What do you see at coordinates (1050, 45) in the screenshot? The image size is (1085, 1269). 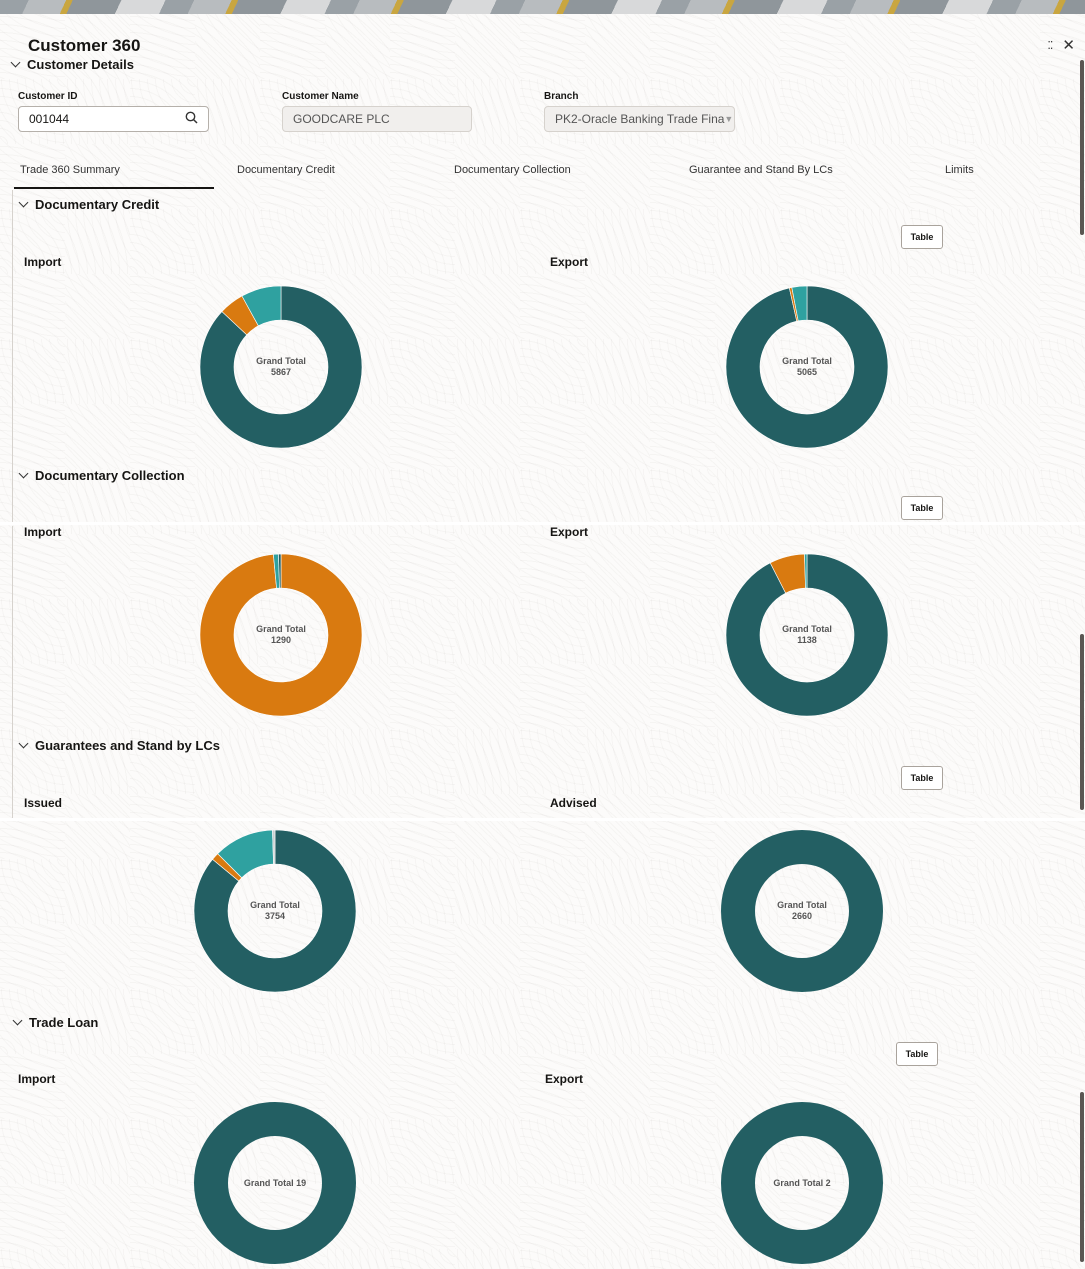 I see `collapse-icon: ⁚⁚` at bounding box center [1050, 45].